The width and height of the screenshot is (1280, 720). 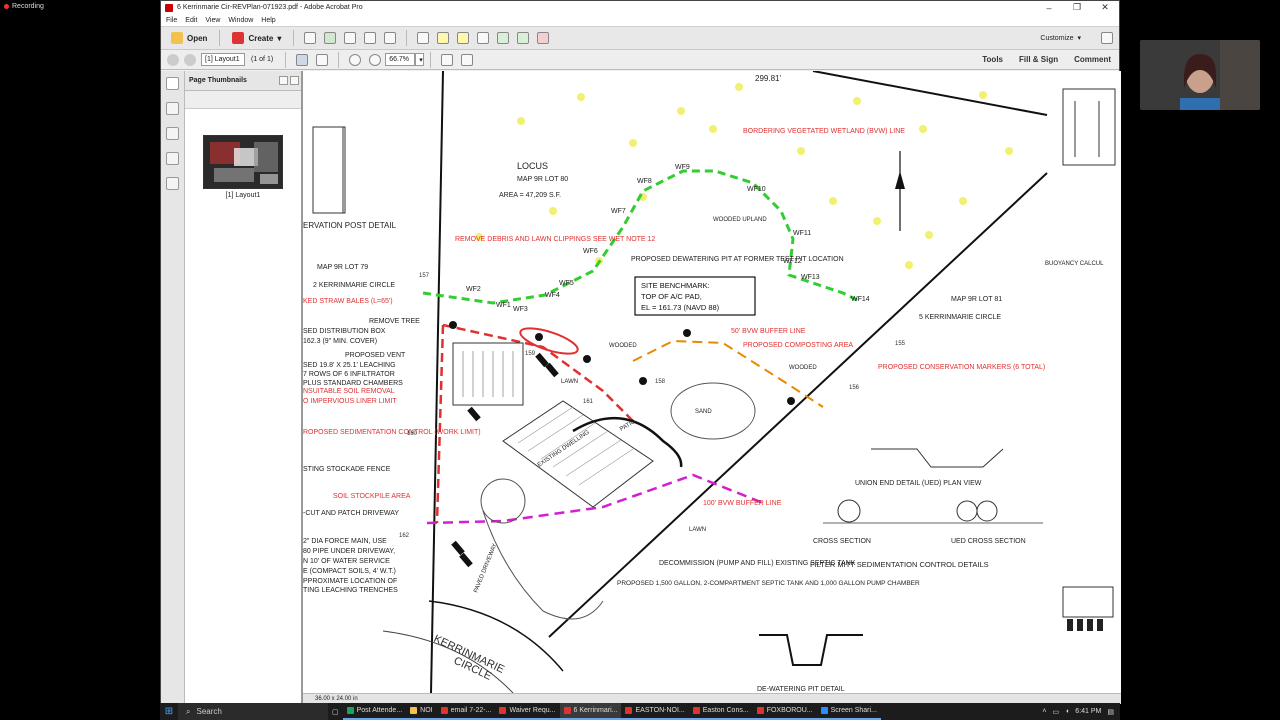 I want to click on ued-plan-drawing, so click(x=937, y=458).